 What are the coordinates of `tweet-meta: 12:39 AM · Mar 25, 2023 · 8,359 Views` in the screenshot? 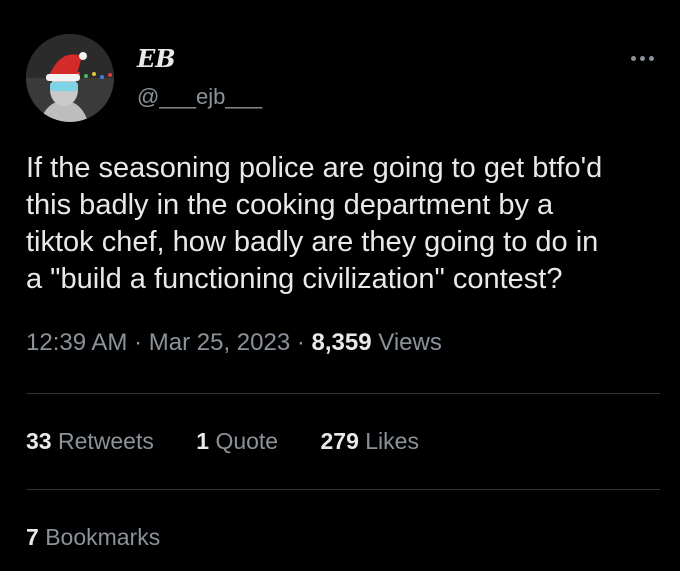 It's located at (234, 343).